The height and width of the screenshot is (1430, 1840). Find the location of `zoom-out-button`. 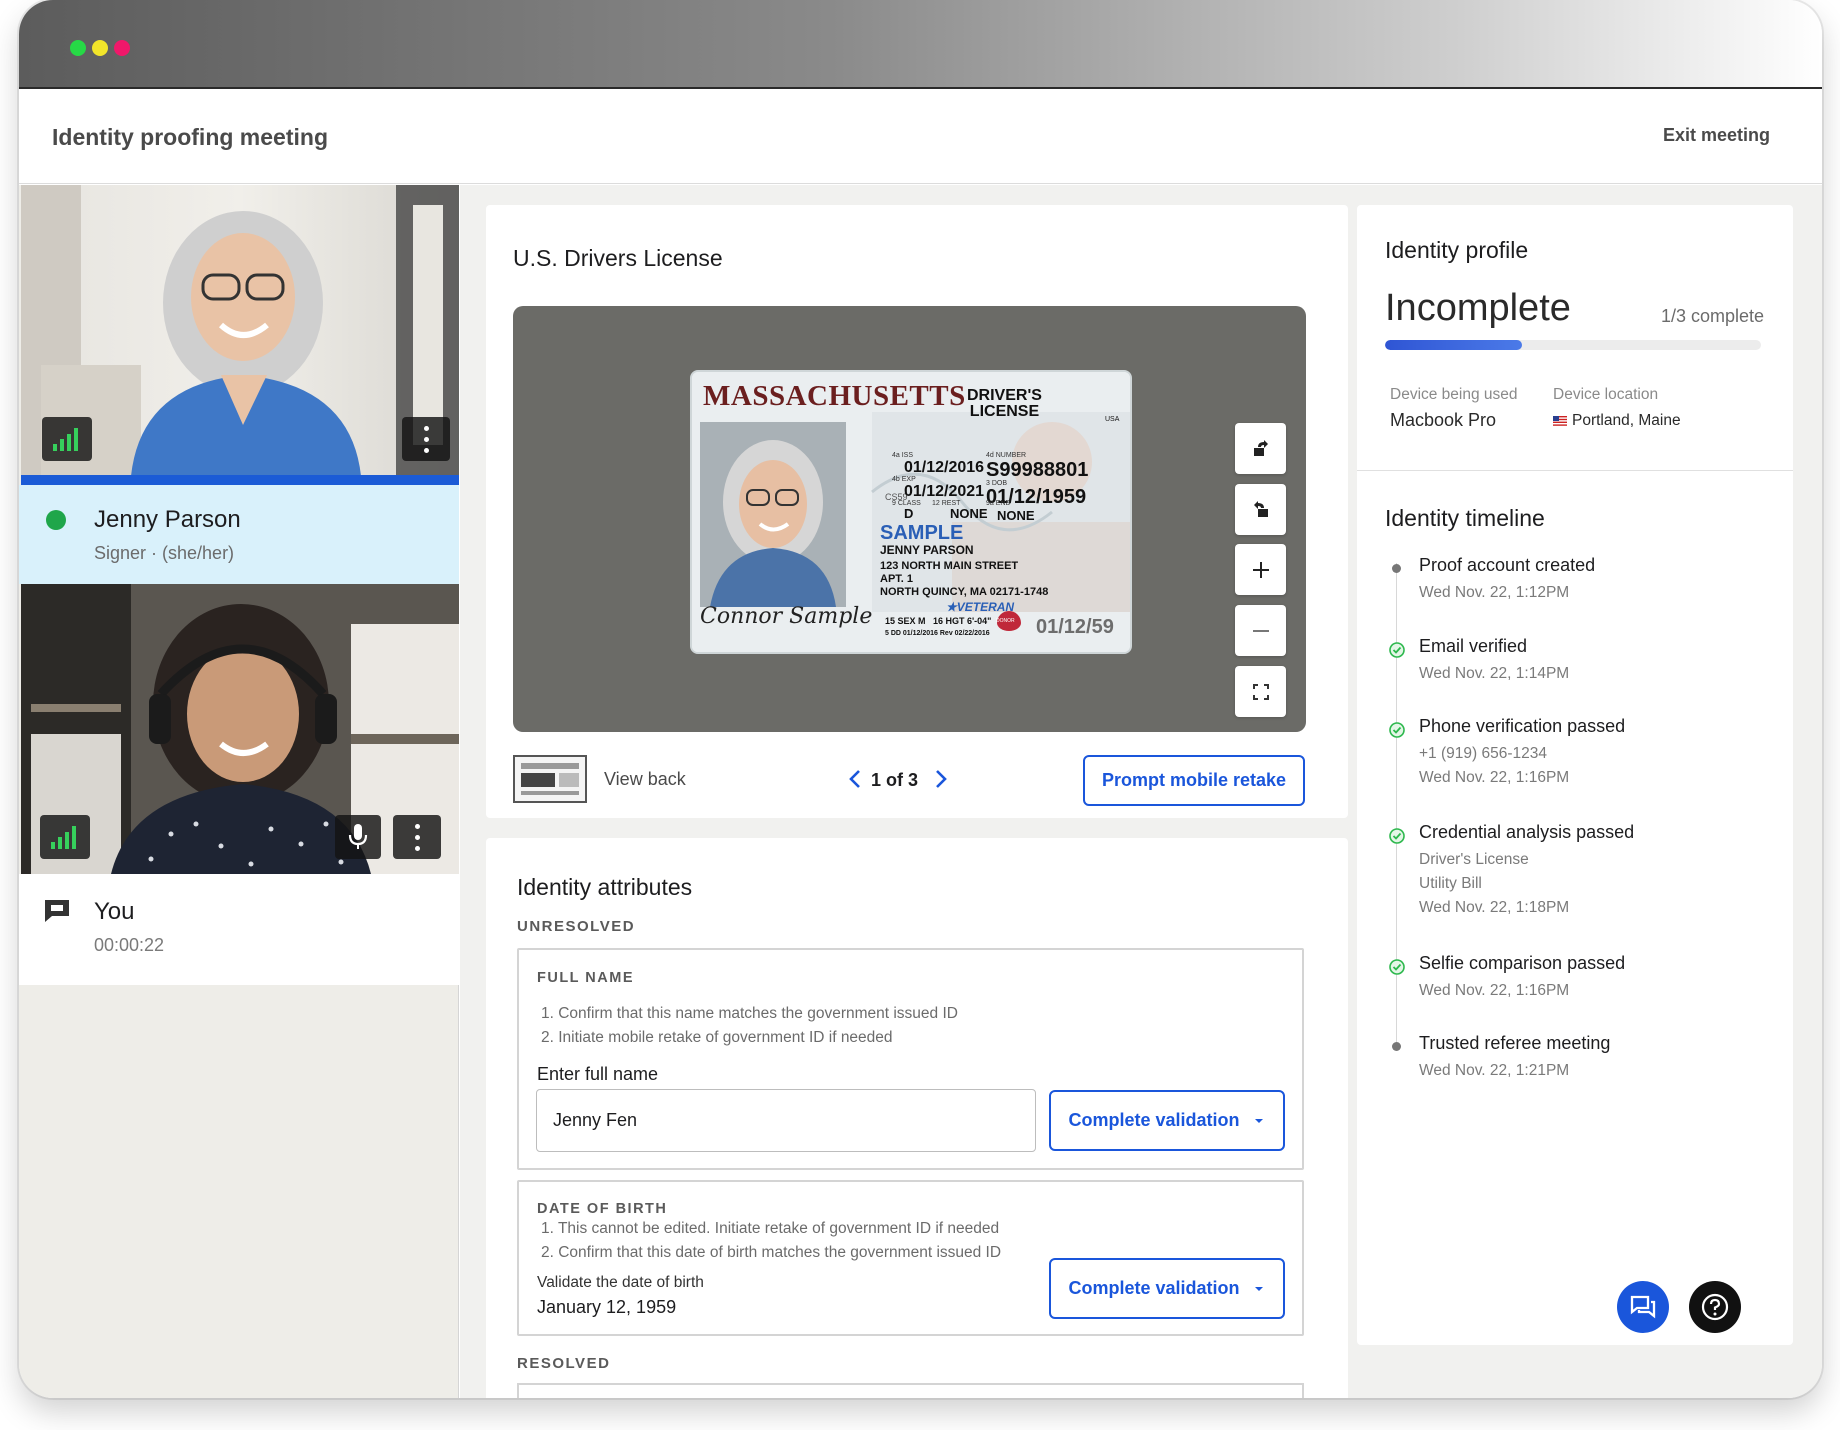

zoom-out-button is located at coordinates (1260, 630).